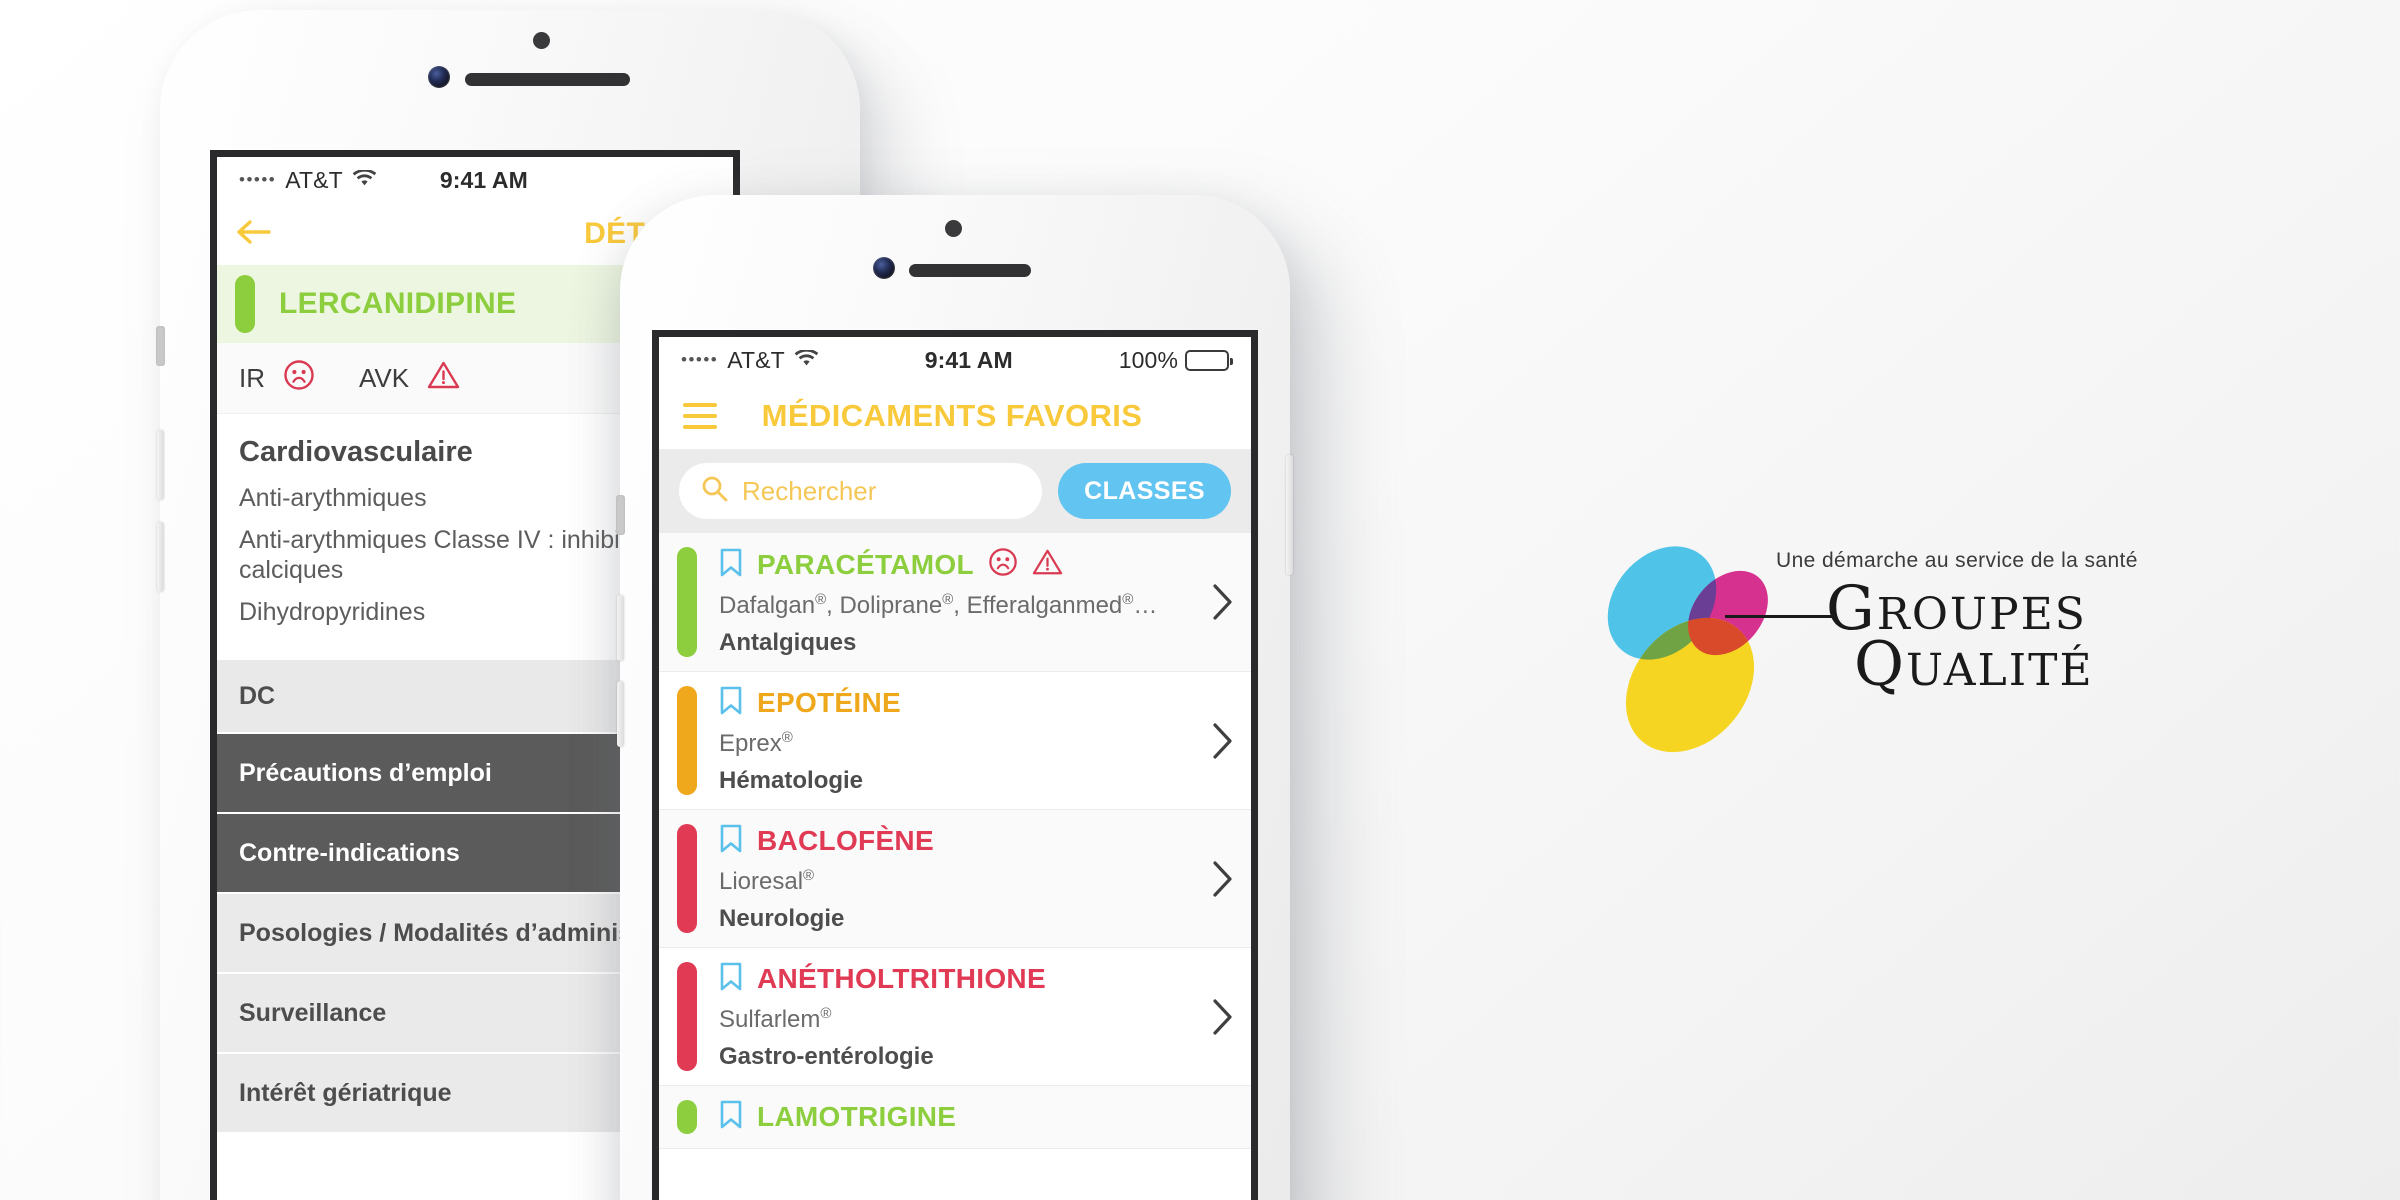 The image size is (2400, 1200). I want to click on hamburger-menu-icon, so click(700, 416).